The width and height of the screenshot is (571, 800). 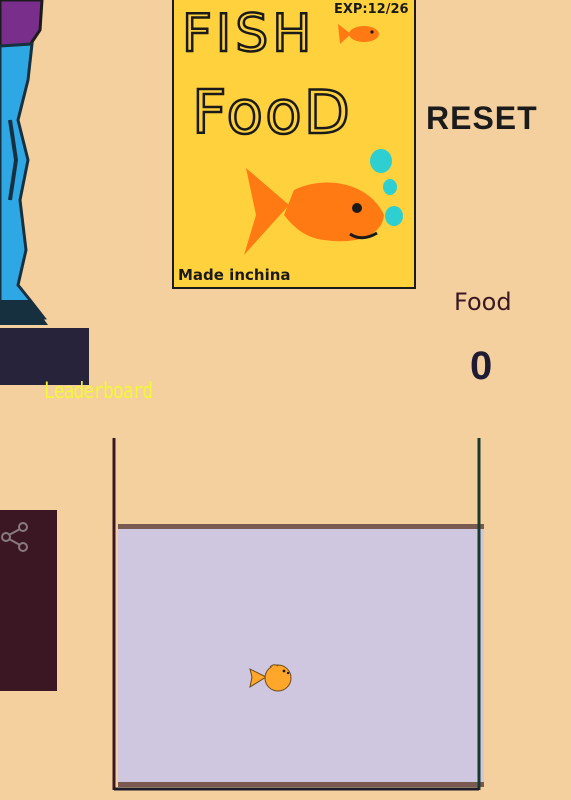 I want to click on share-icon, so click(x=15, y=537).